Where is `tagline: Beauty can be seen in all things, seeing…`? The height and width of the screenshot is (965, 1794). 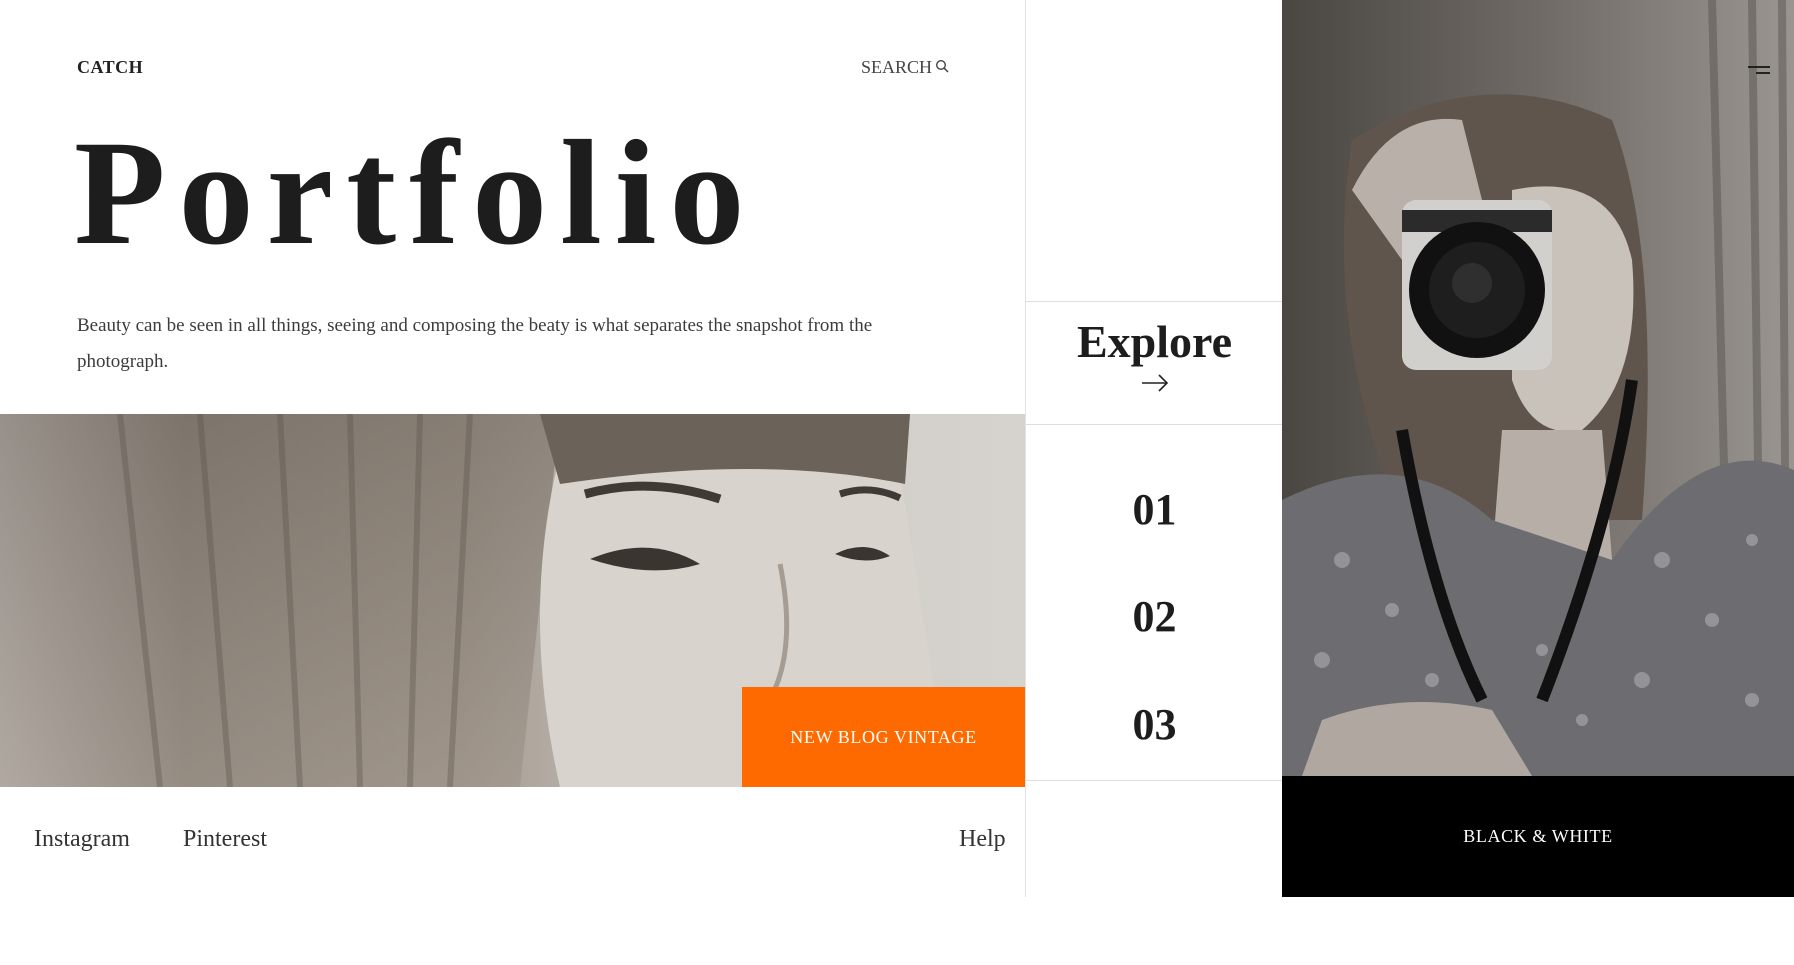 tagline: Beauty can be seen in all things, seeing… is located at coordinates (475, 343).